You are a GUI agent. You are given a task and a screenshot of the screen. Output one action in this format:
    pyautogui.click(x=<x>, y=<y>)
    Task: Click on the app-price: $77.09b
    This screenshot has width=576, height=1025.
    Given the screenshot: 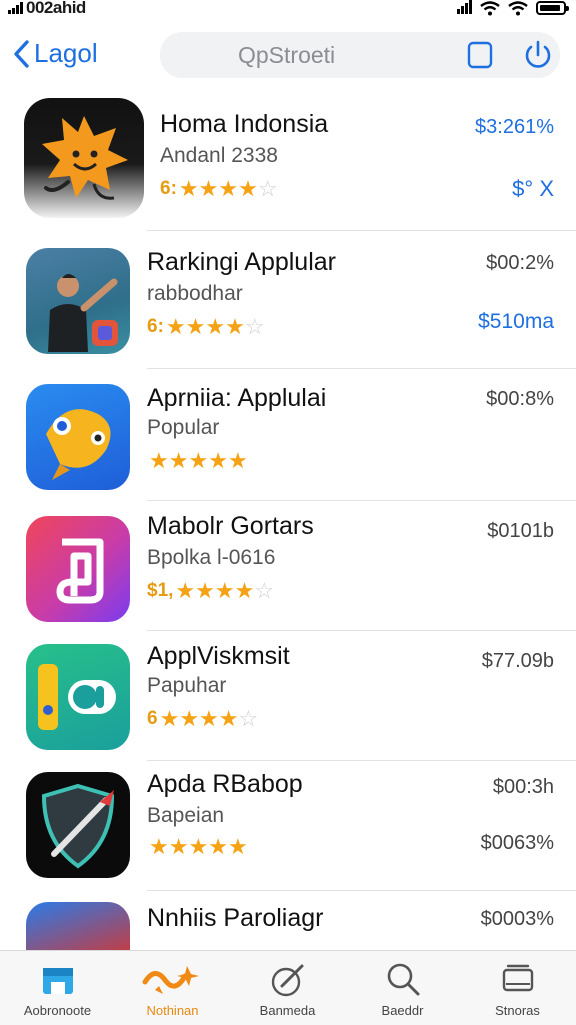 What is the action you would take?
    pyautogui.click(x=518, y=661)
    